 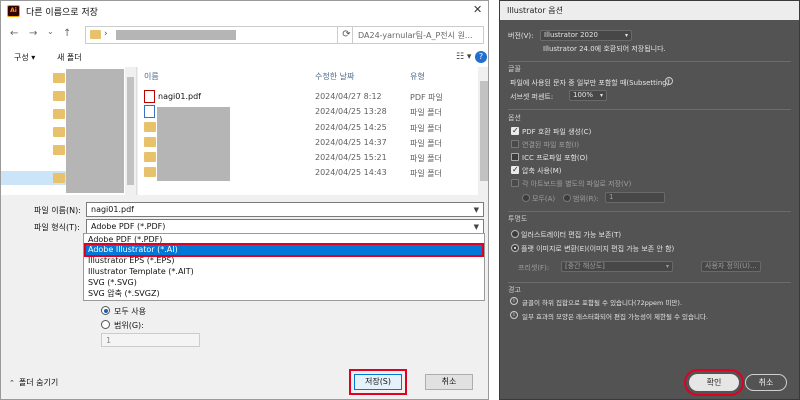 What do you see at coordinates (557, 132) in the screenshot?
I see `create-pdf-label: PDF 호환 파일 생성(C)` at bounding box center [557, 132].